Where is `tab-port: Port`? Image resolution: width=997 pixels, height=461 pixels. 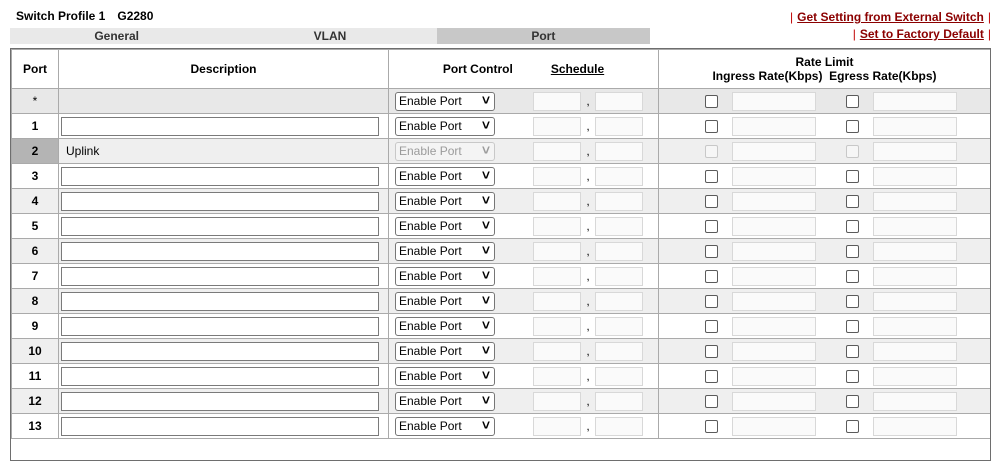
tab-port: Port is located at coordinates (543, 36).